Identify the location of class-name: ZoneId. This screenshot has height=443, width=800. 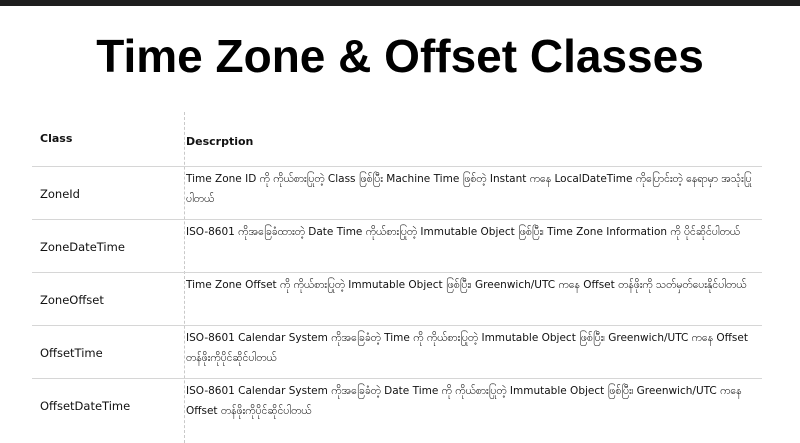
(60, 194).